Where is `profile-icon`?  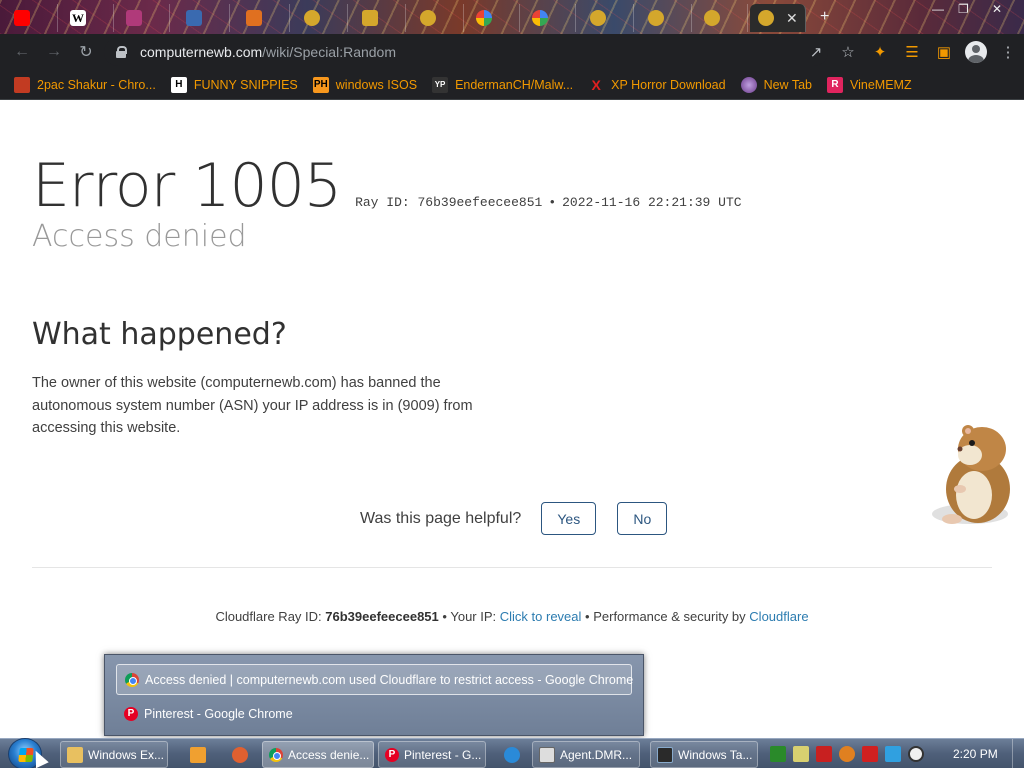 profile-icon is located at coordinates (976, 52).